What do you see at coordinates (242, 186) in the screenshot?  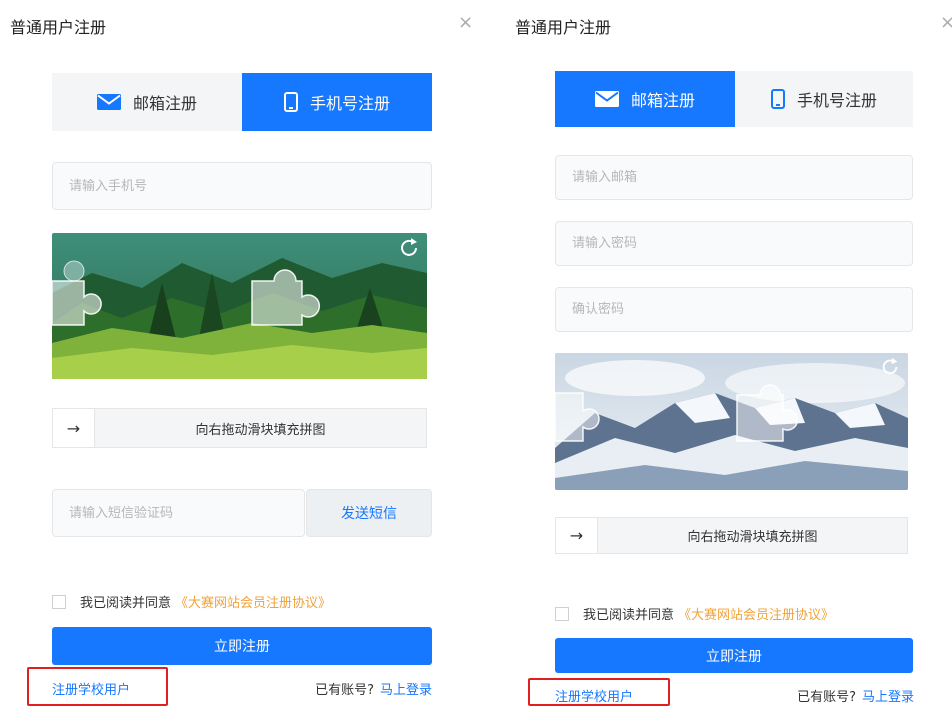 I see `phone-input` at bounding box center [242, 186].